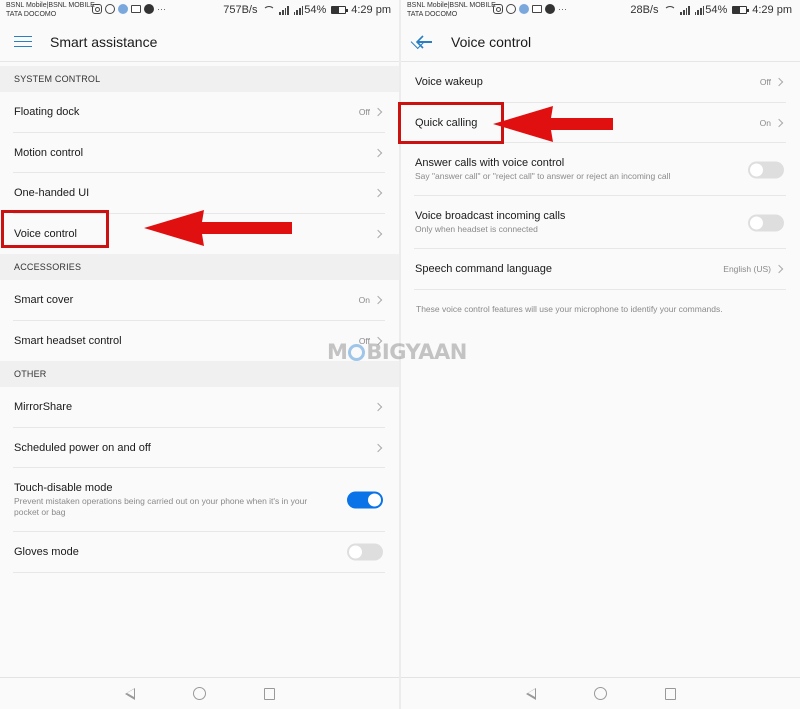 The width and height of the screenshot is (800, 709). I want to click on item-label: Scheduled power on and off, so click(82, 447).